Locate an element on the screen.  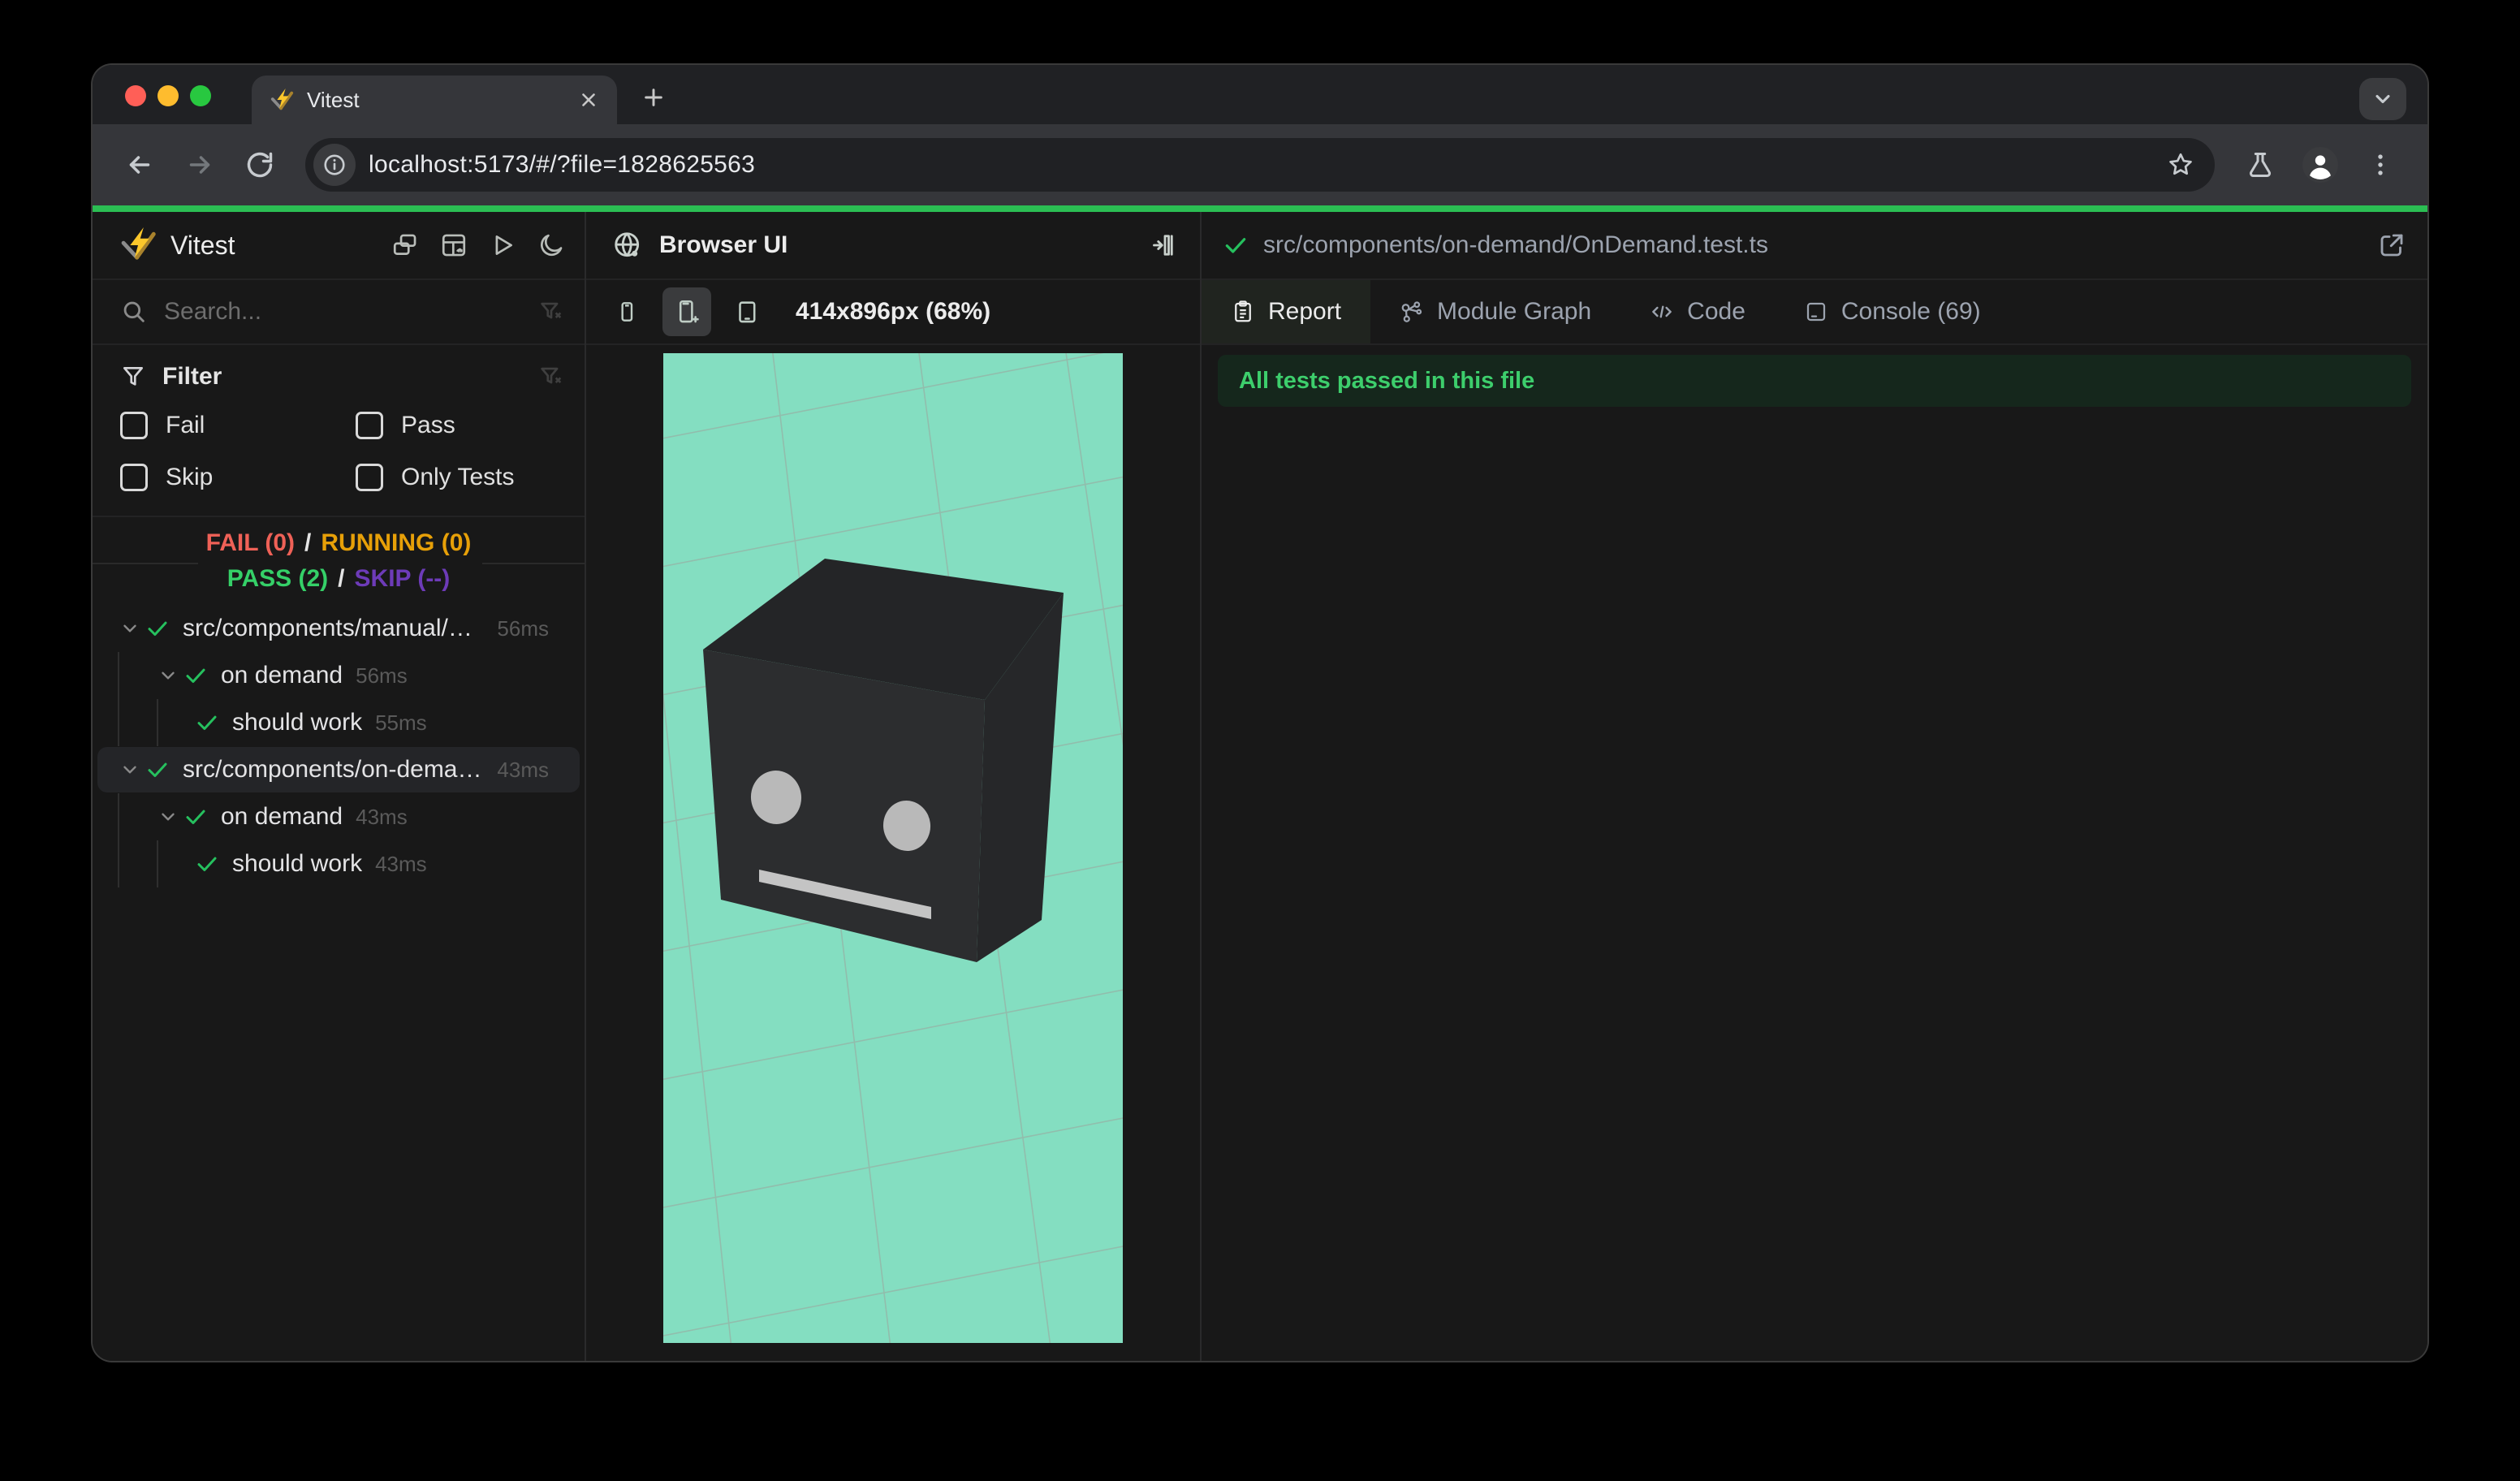
sidebar-header: Vitest is located at coordinates (339, 246).